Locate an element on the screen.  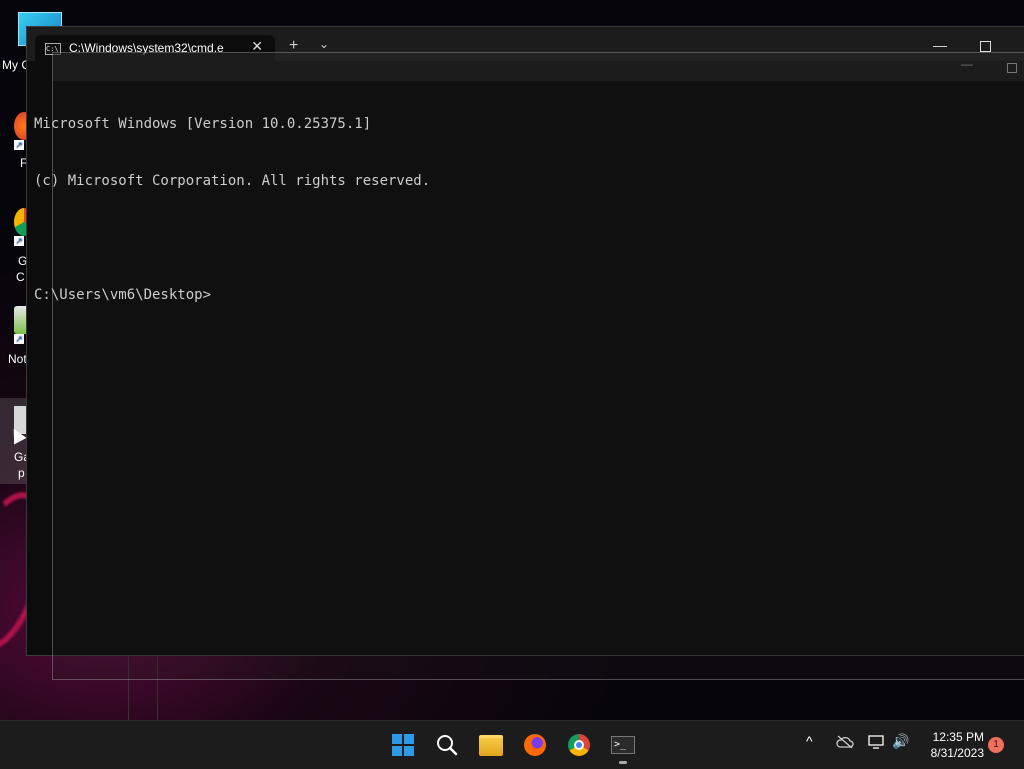
desktop-icon-label: p is located at coordinates (21, 473).